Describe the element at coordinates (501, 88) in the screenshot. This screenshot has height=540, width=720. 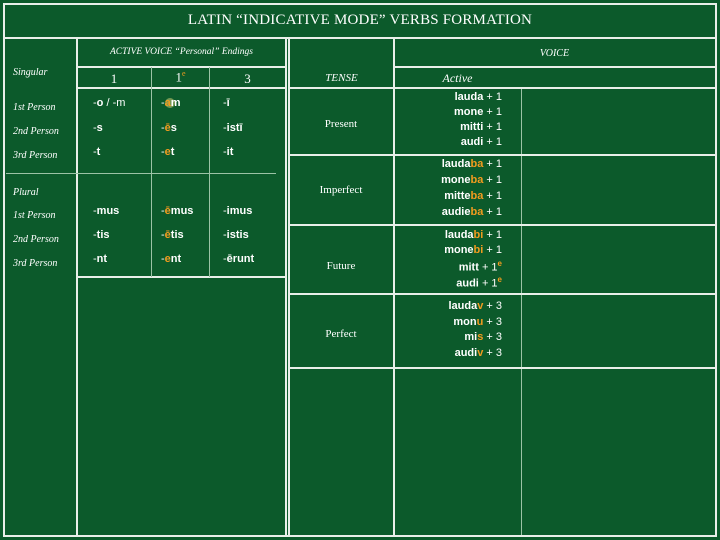
I see `tense-header-divider` at that location.